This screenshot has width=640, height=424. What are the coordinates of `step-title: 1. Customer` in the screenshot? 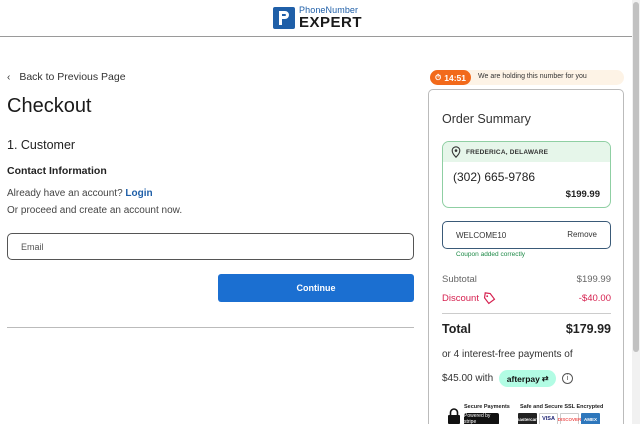 It's located at (41, 145).